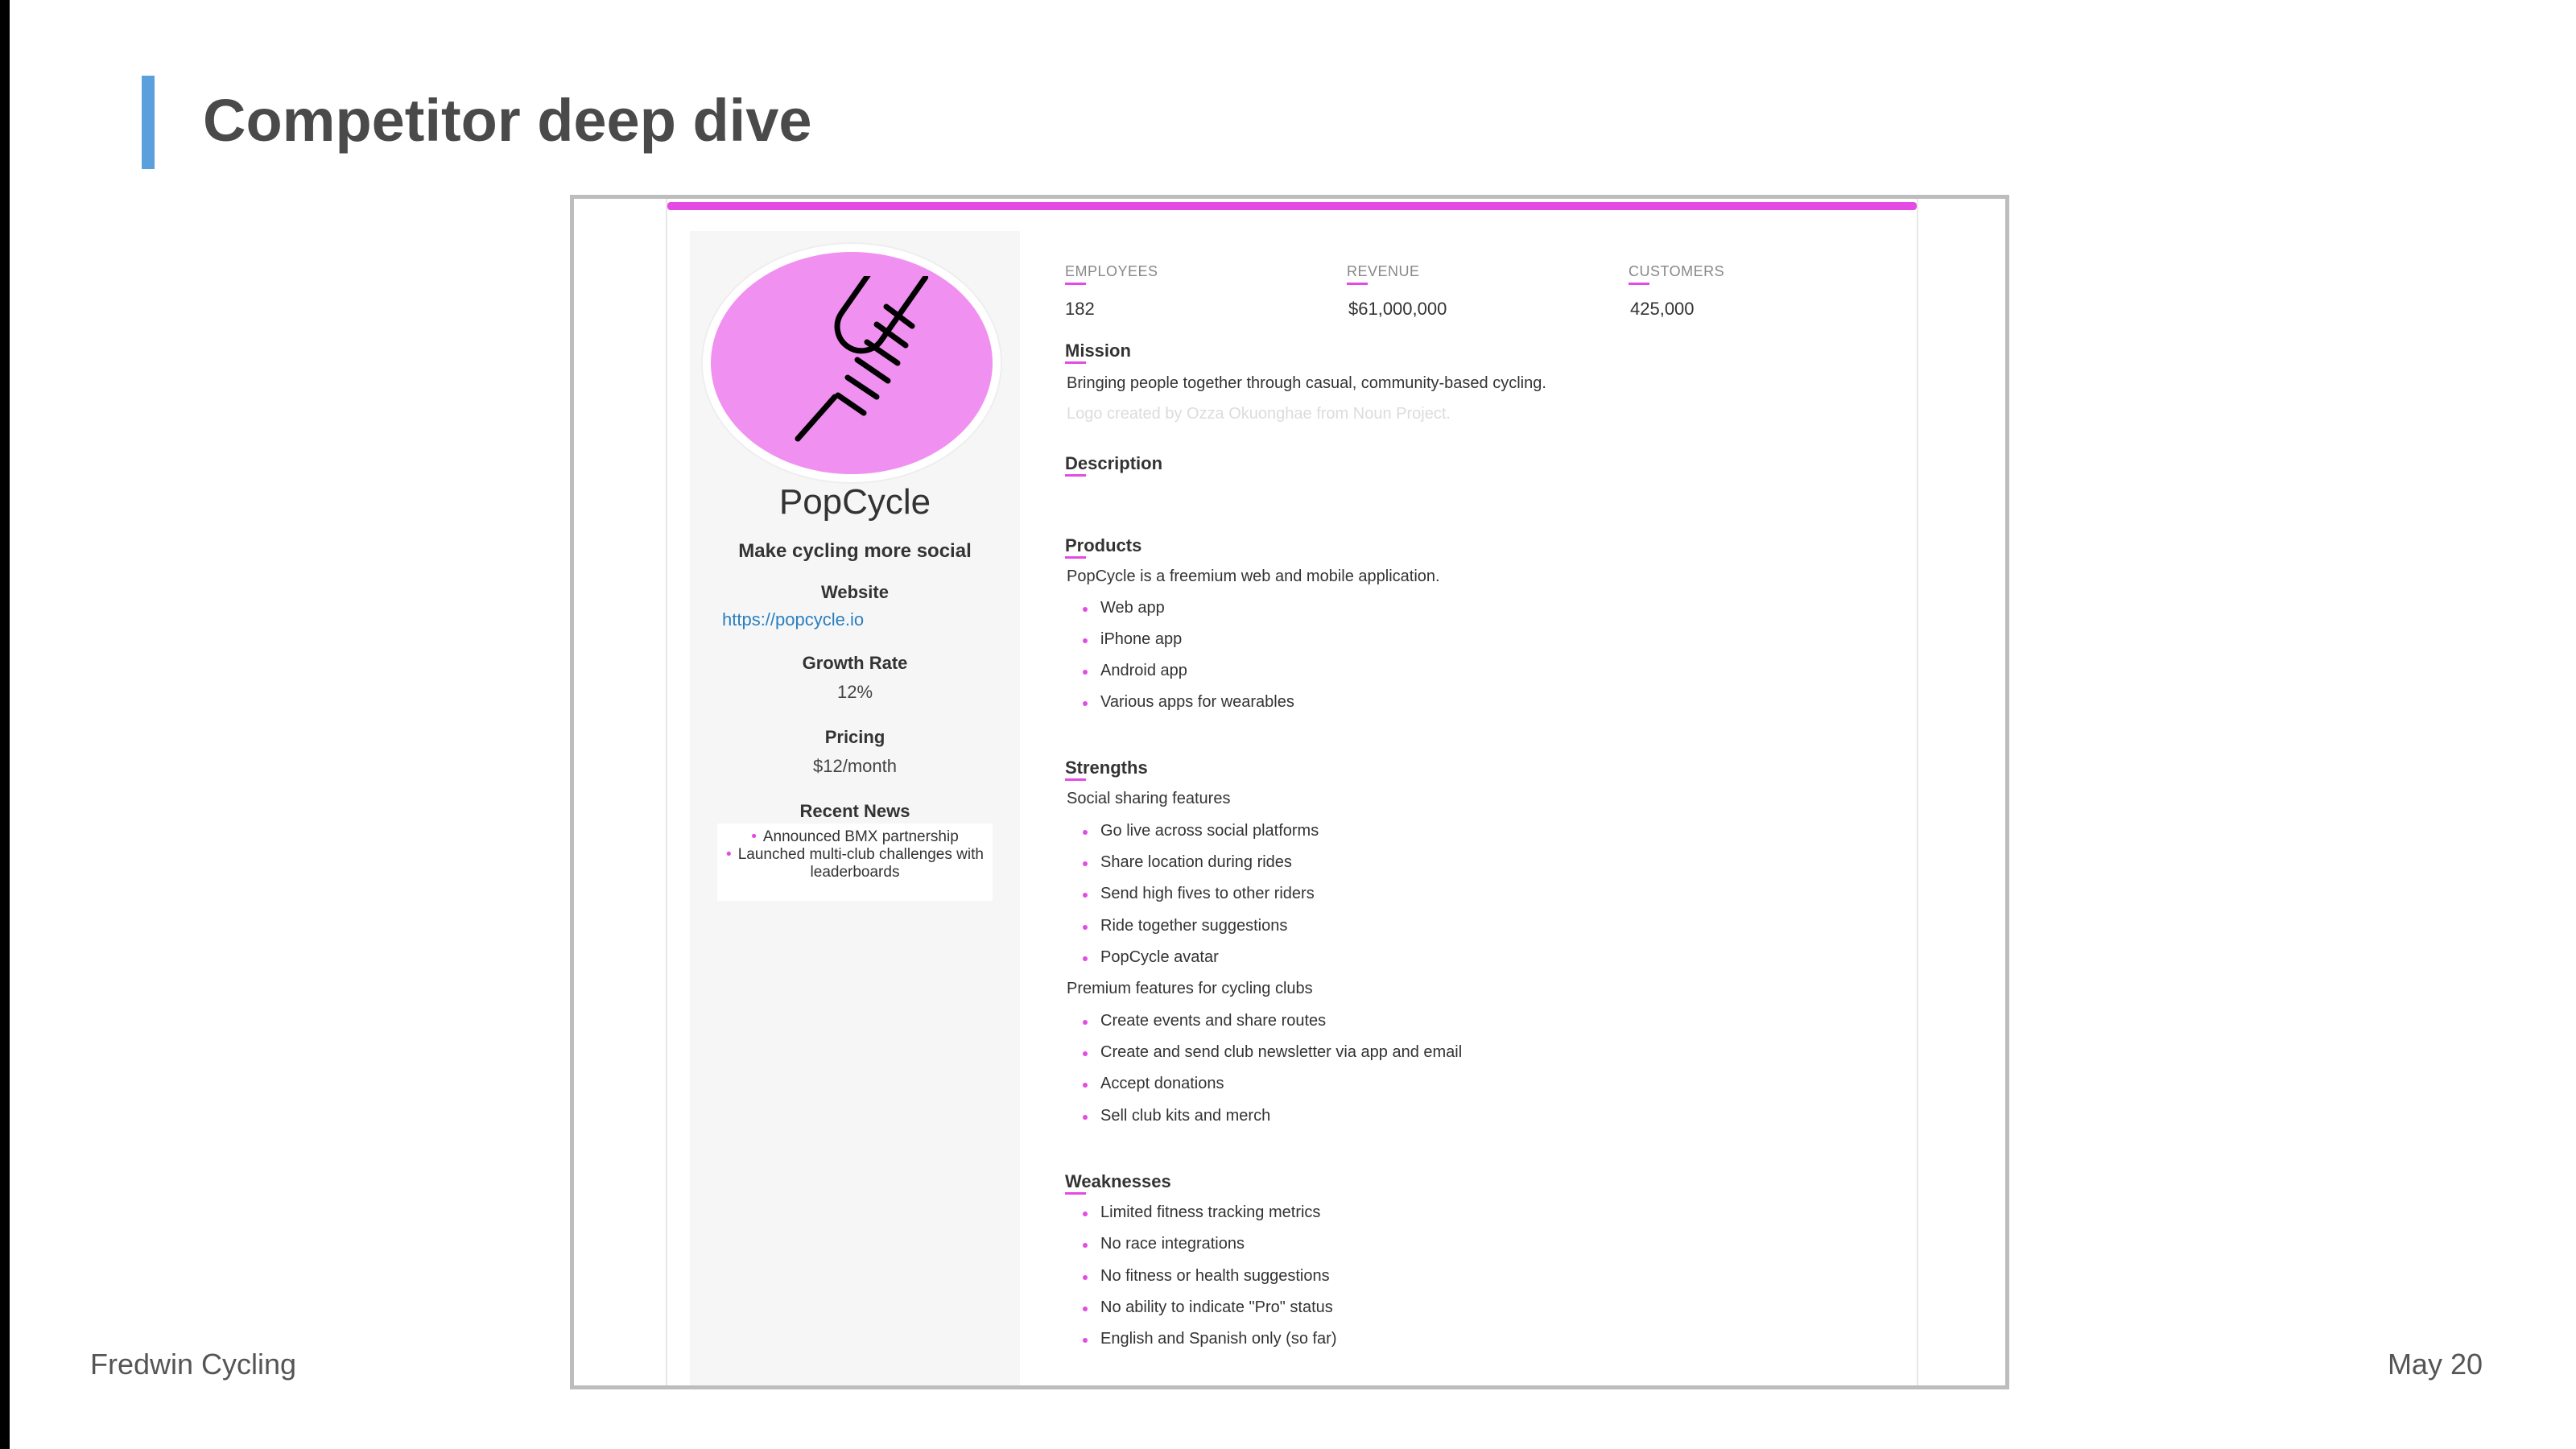  Describe the element at coordinates (507, 121) in the screenshot. I see `slide-title: Competitor deep dive` at that location.